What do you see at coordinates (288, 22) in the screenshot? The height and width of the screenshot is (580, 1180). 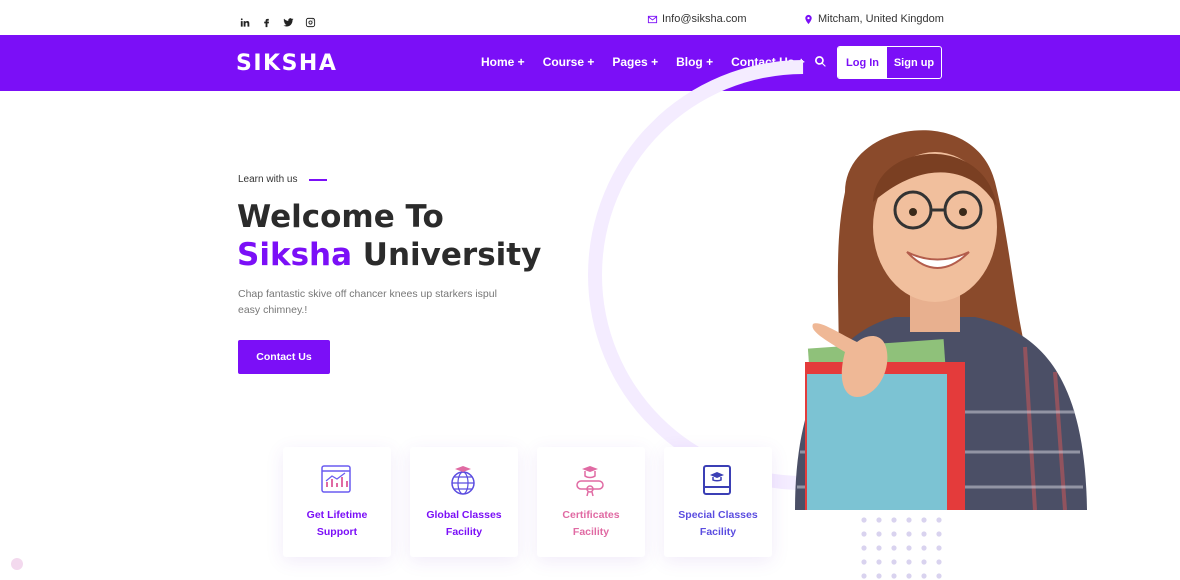 I see `twitter-icon` at bounding box center [288, 22].